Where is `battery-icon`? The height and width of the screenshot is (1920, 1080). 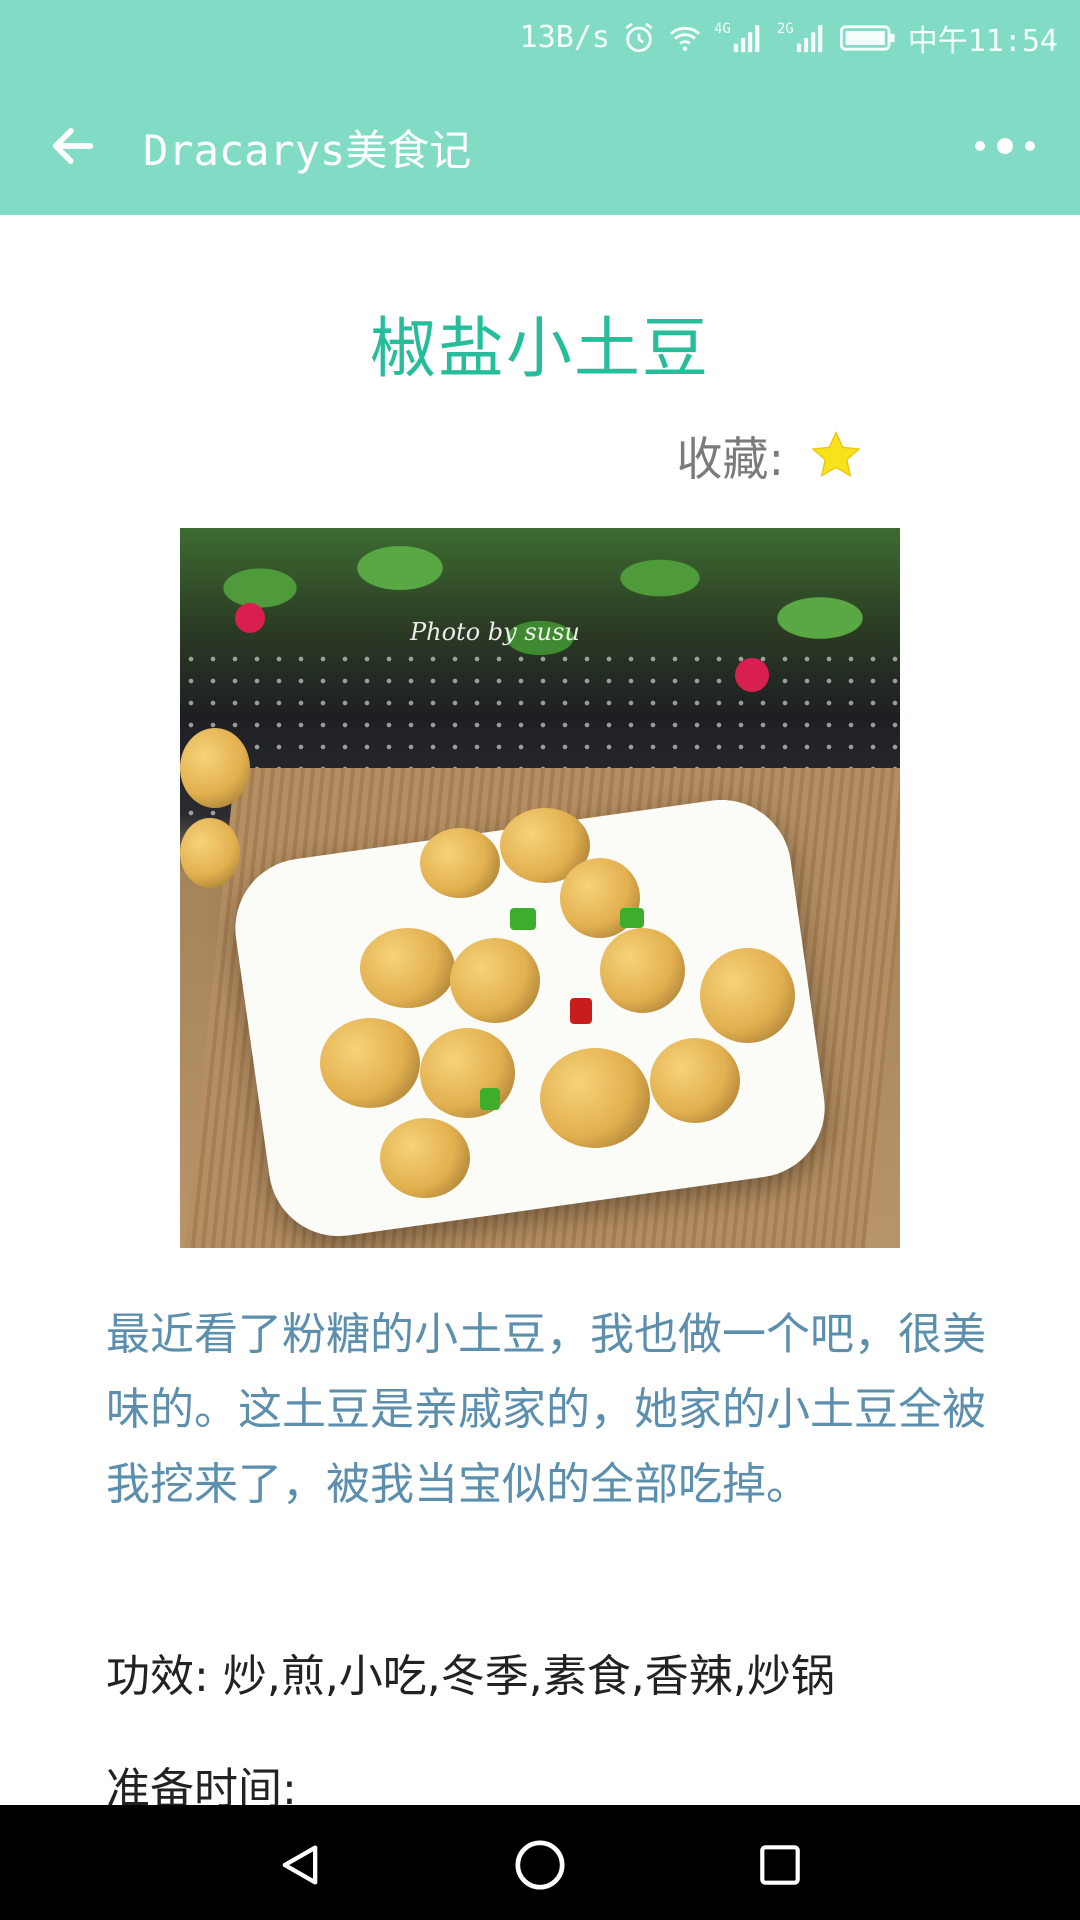 battery-icon is located at coordinates (867, 37).